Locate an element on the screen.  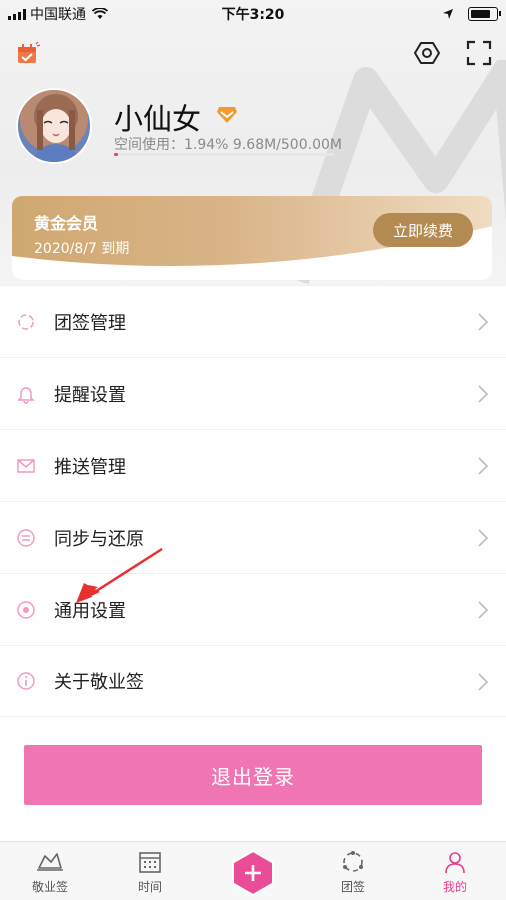
general-settings-icon is located at coordinates (26, 609).